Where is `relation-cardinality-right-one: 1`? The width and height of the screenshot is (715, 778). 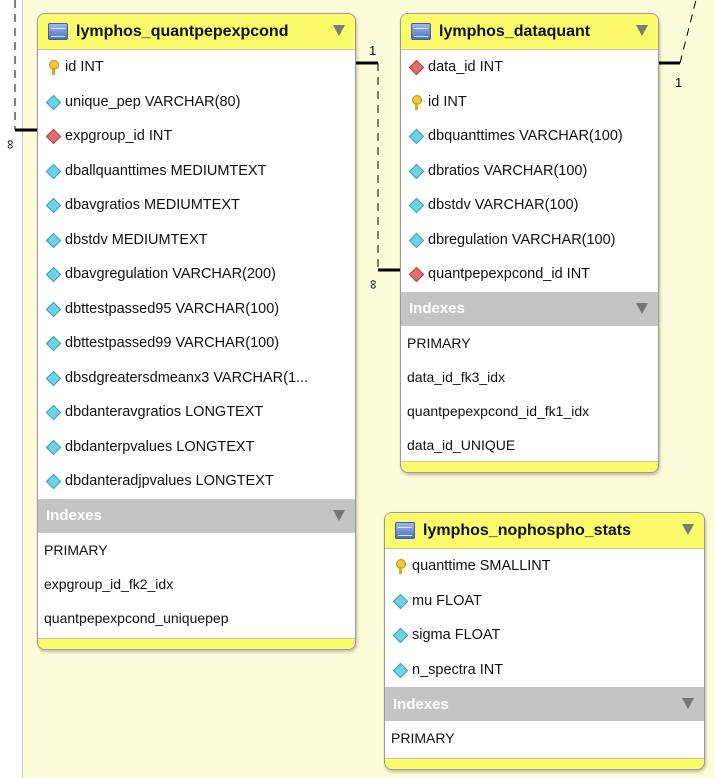 relation-cardinality-right-one: 1 is located at coordinates (679, 82).